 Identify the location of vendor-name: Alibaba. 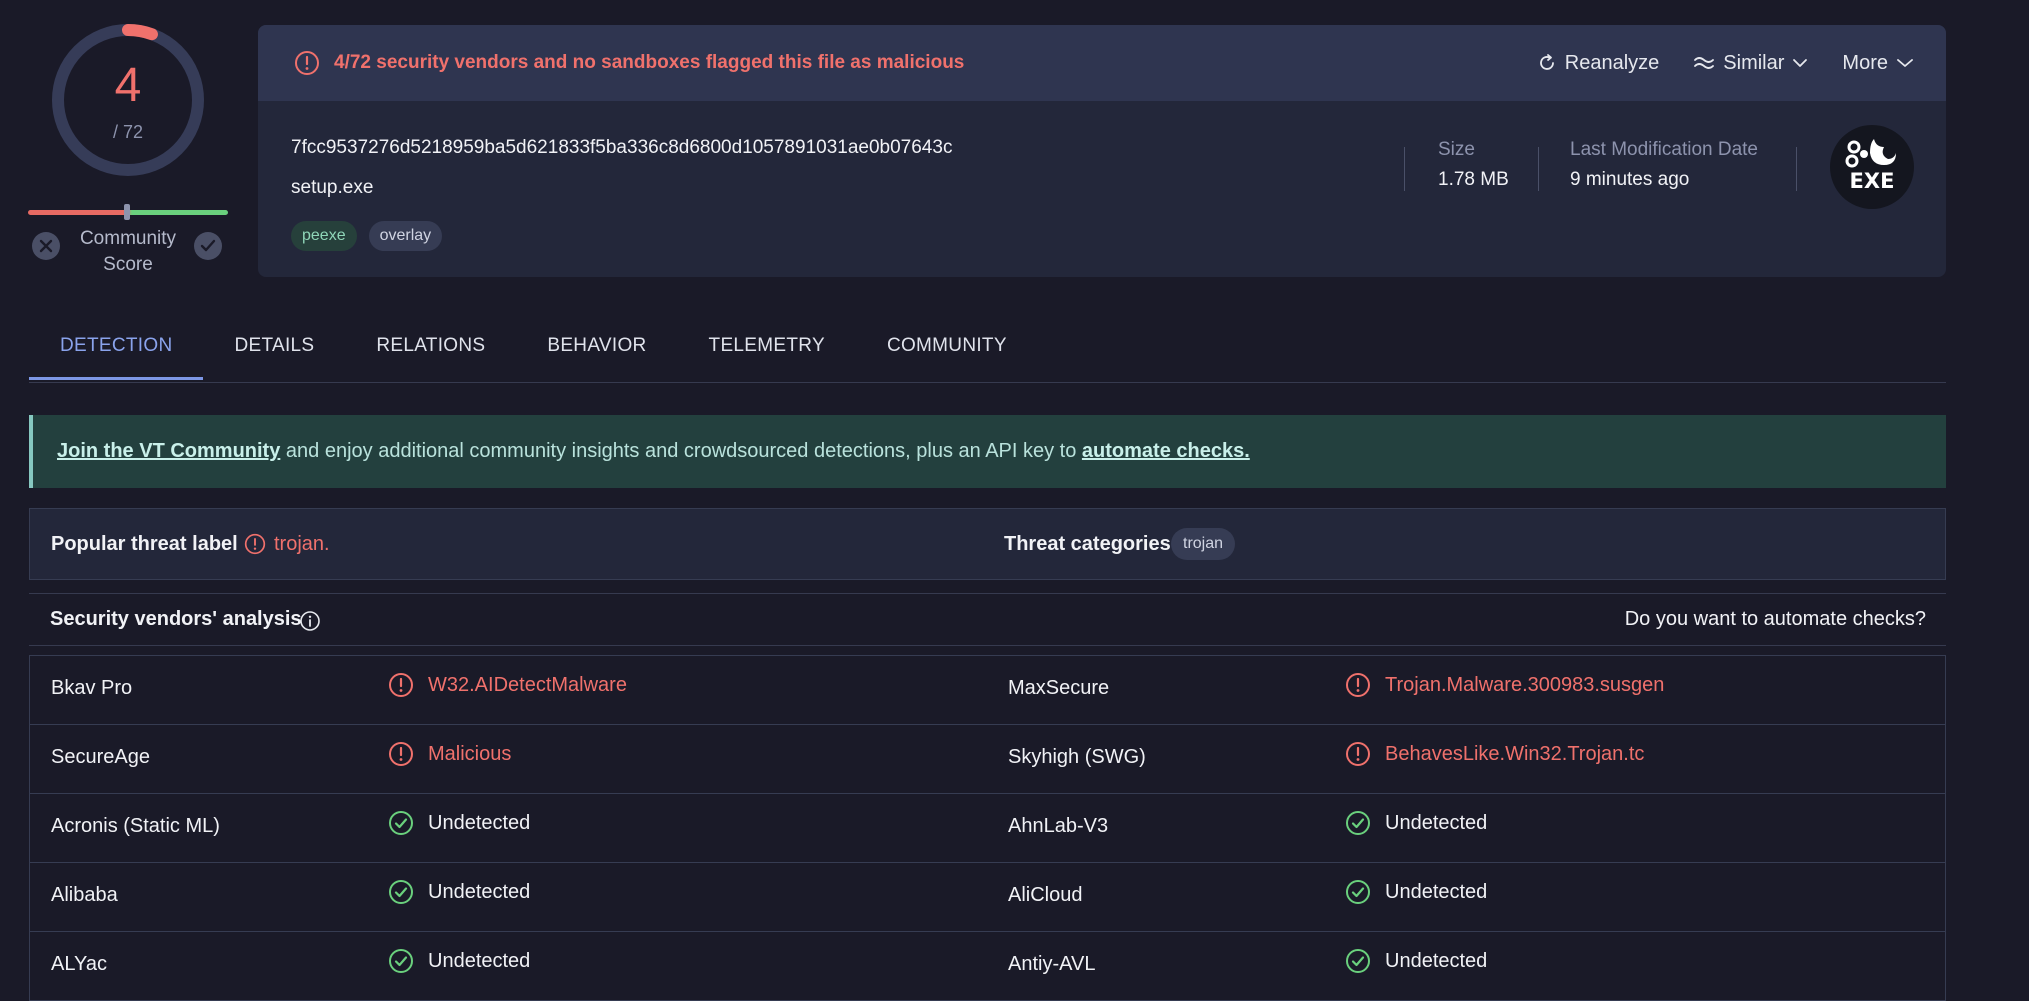
(84, 895).